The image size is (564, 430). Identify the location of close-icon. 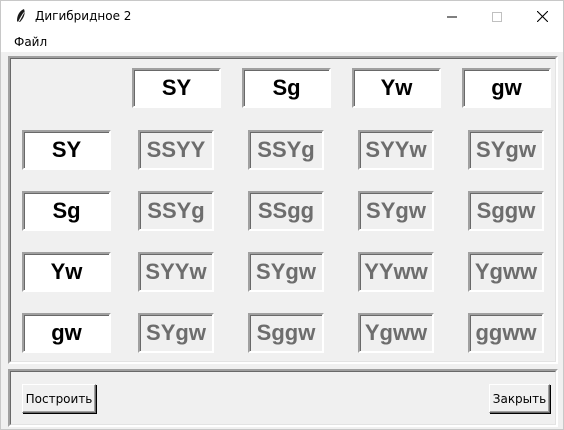
(542, 16).